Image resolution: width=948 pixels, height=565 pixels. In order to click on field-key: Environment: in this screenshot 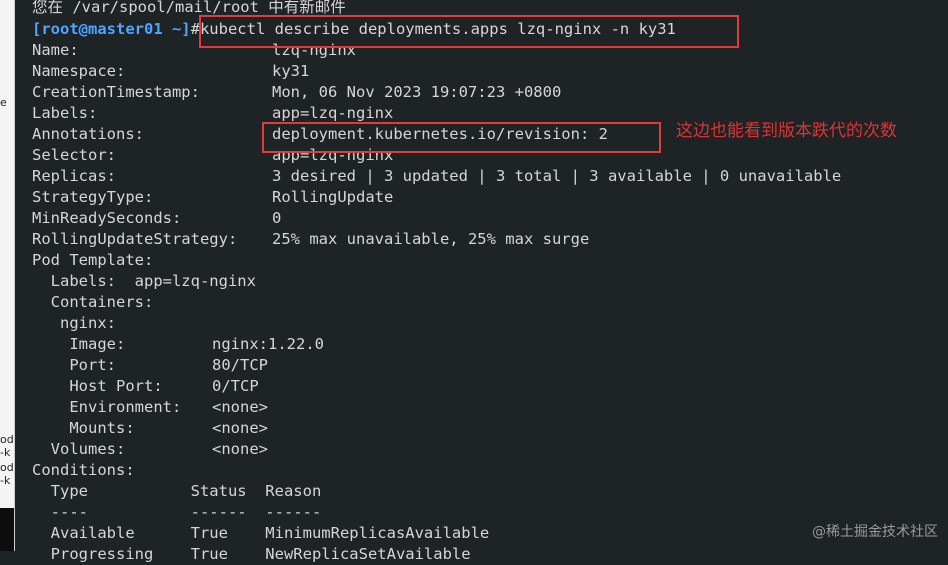, I will do `click(107, 407)`.